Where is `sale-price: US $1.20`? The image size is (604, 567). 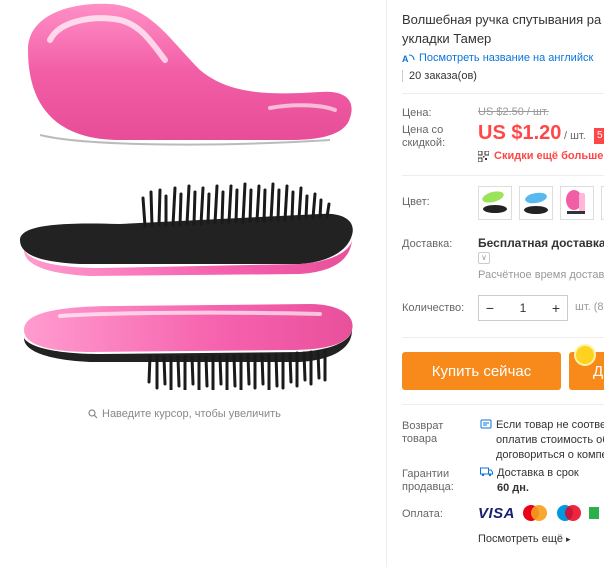 sale-price: US $1.20 is located at coordinates (520, 133).